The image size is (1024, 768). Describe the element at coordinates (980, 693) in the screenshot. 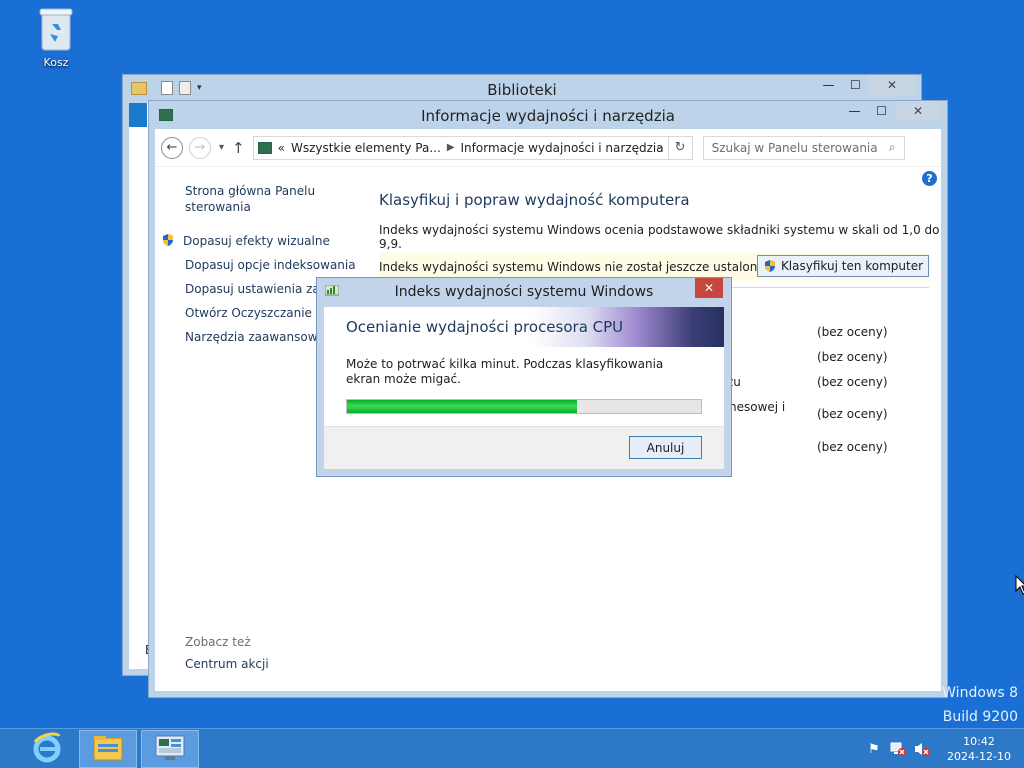

I see `watermark-line: Windows 8` at that location.